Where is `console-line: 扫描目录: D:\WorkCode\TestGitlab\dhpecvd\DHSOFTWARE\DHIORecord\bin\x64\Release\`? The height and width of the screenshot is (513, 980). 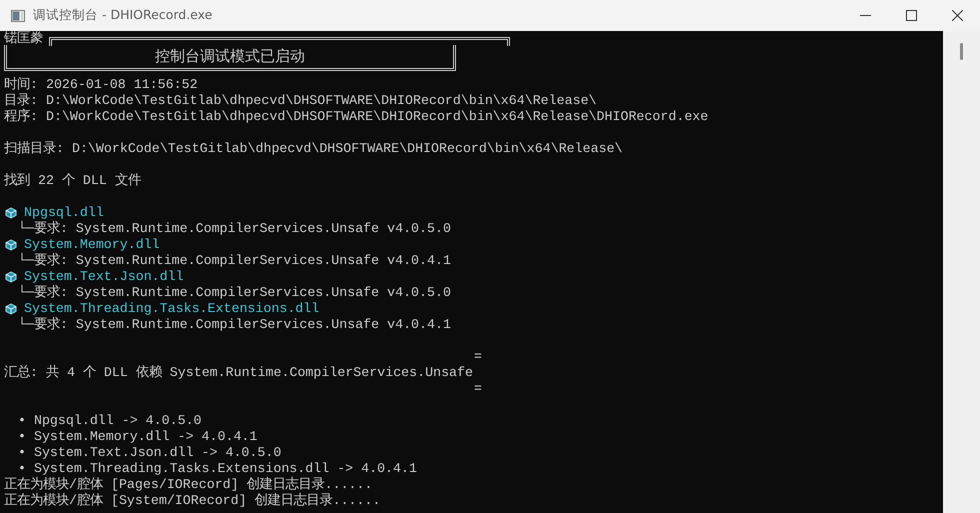 console-line: 扫描目录: D:\WorkCode\TestGitlab\dhpecvd\DHSOFTWARE\DHIORecord\bin\x64\Release\ is located at coordinates (313, 149).